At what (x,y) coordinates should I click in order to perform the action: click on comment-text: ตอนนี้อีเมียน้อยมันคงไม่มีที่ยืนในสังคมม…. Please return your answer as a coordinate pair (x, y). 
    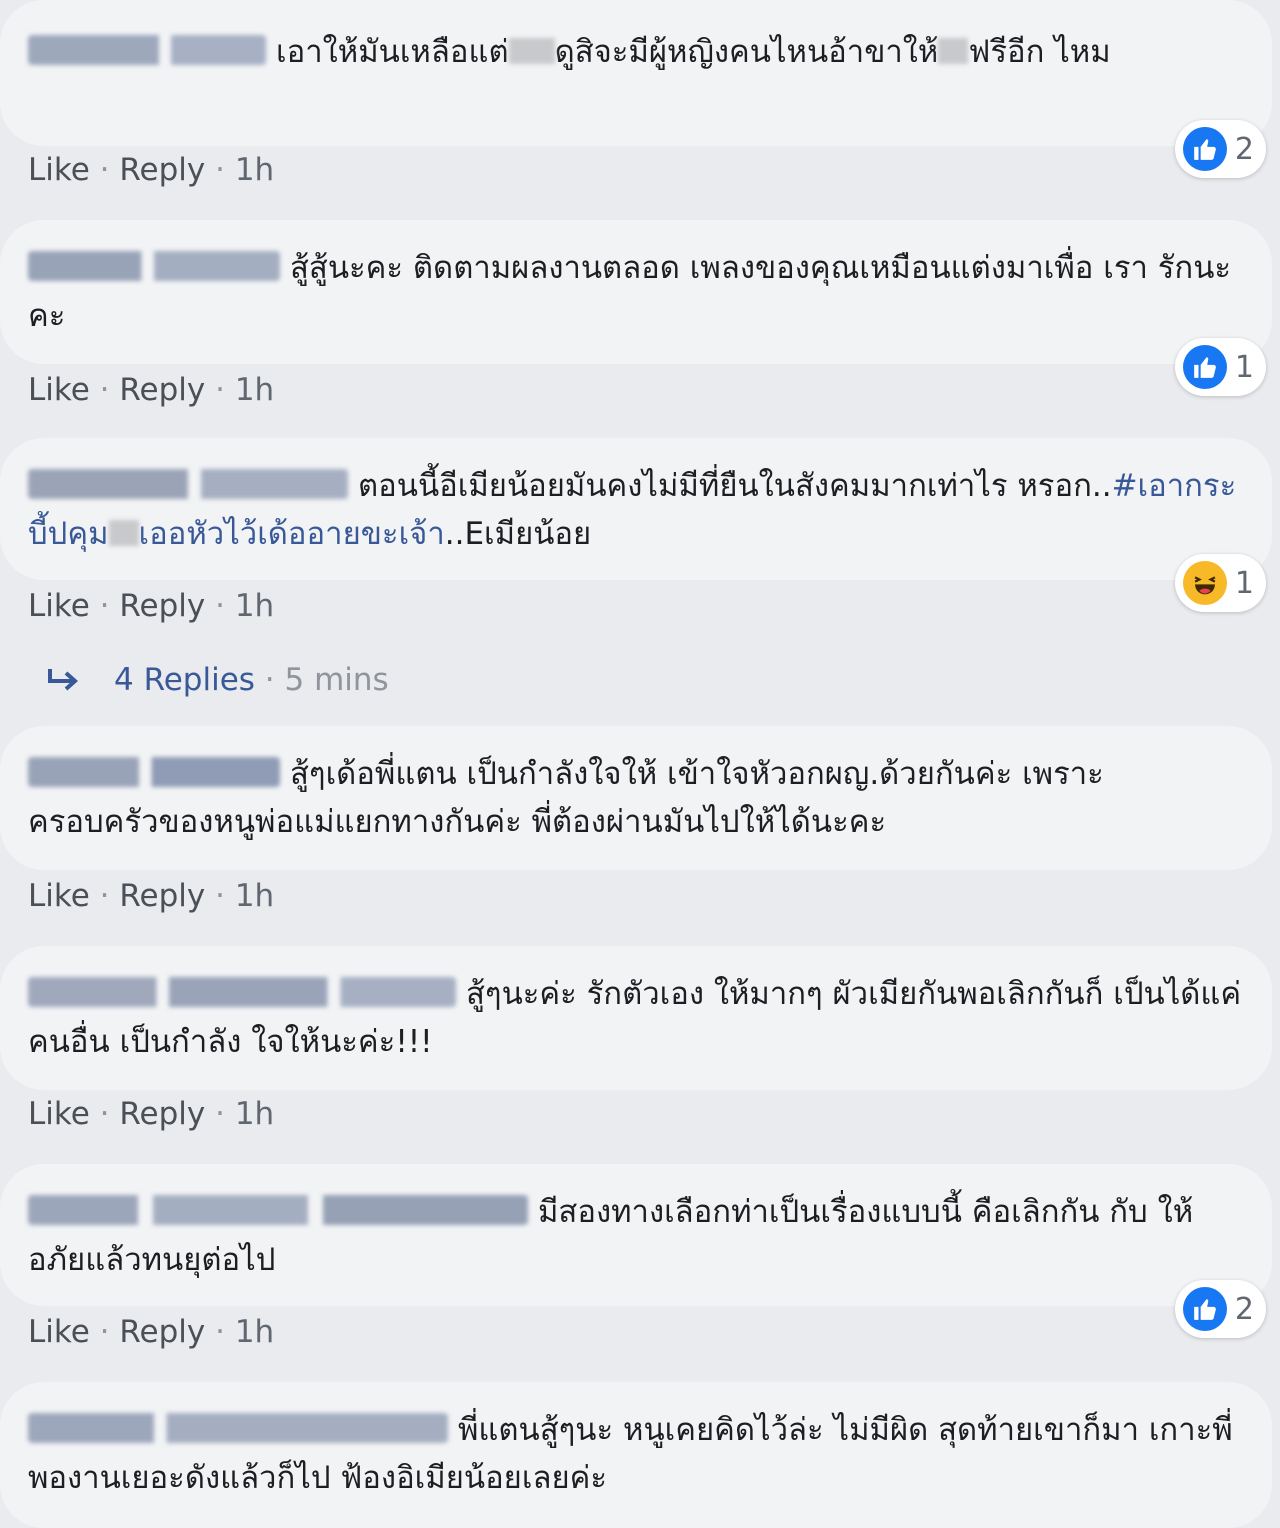
    Looking at the image, I should click on (632, 510).